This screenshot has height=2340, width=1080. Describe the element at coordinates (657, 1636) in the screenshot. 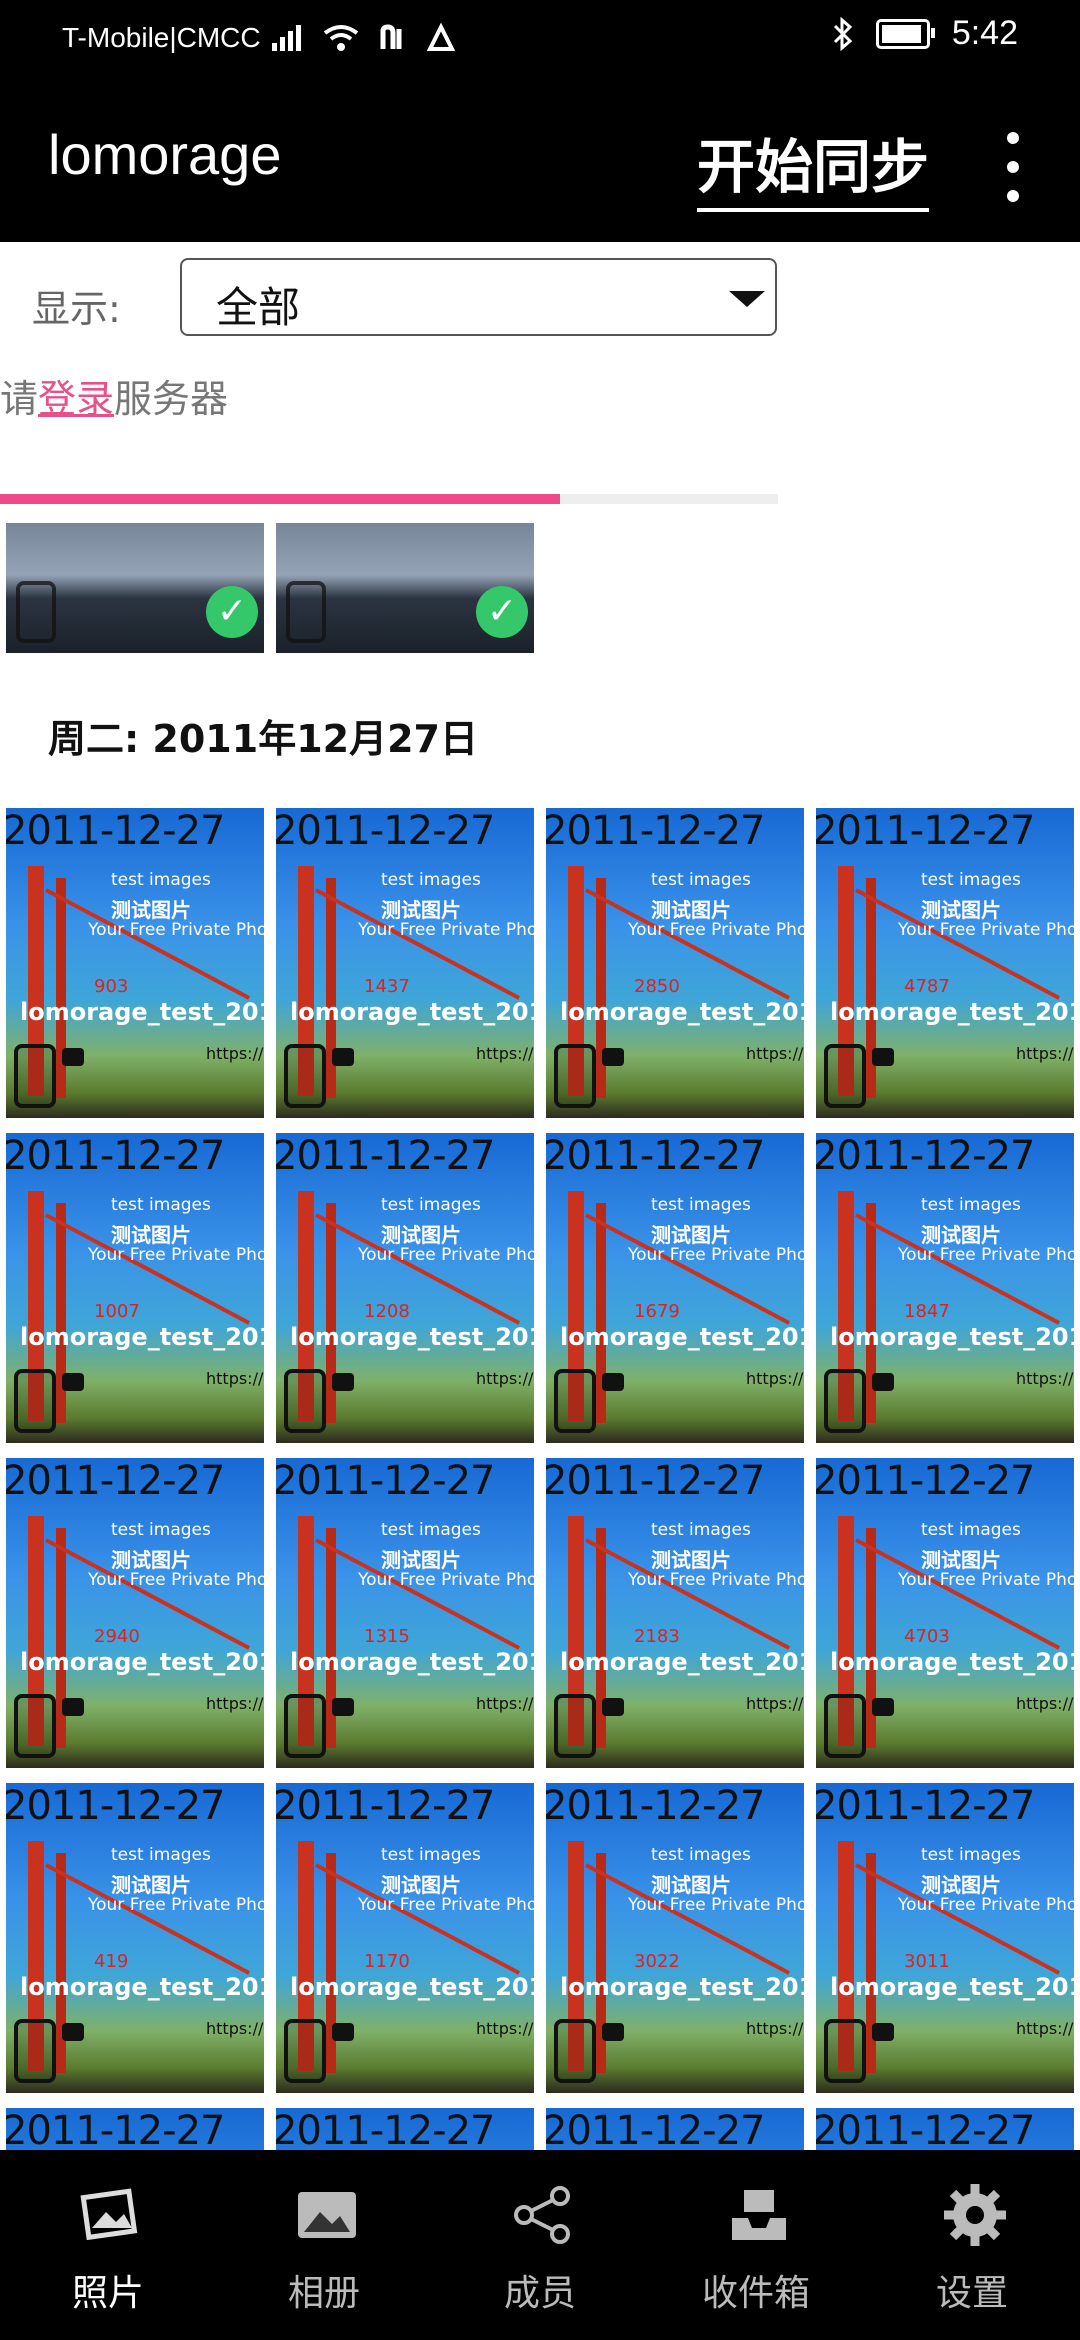

I see `photo-number: 2183` at that location.